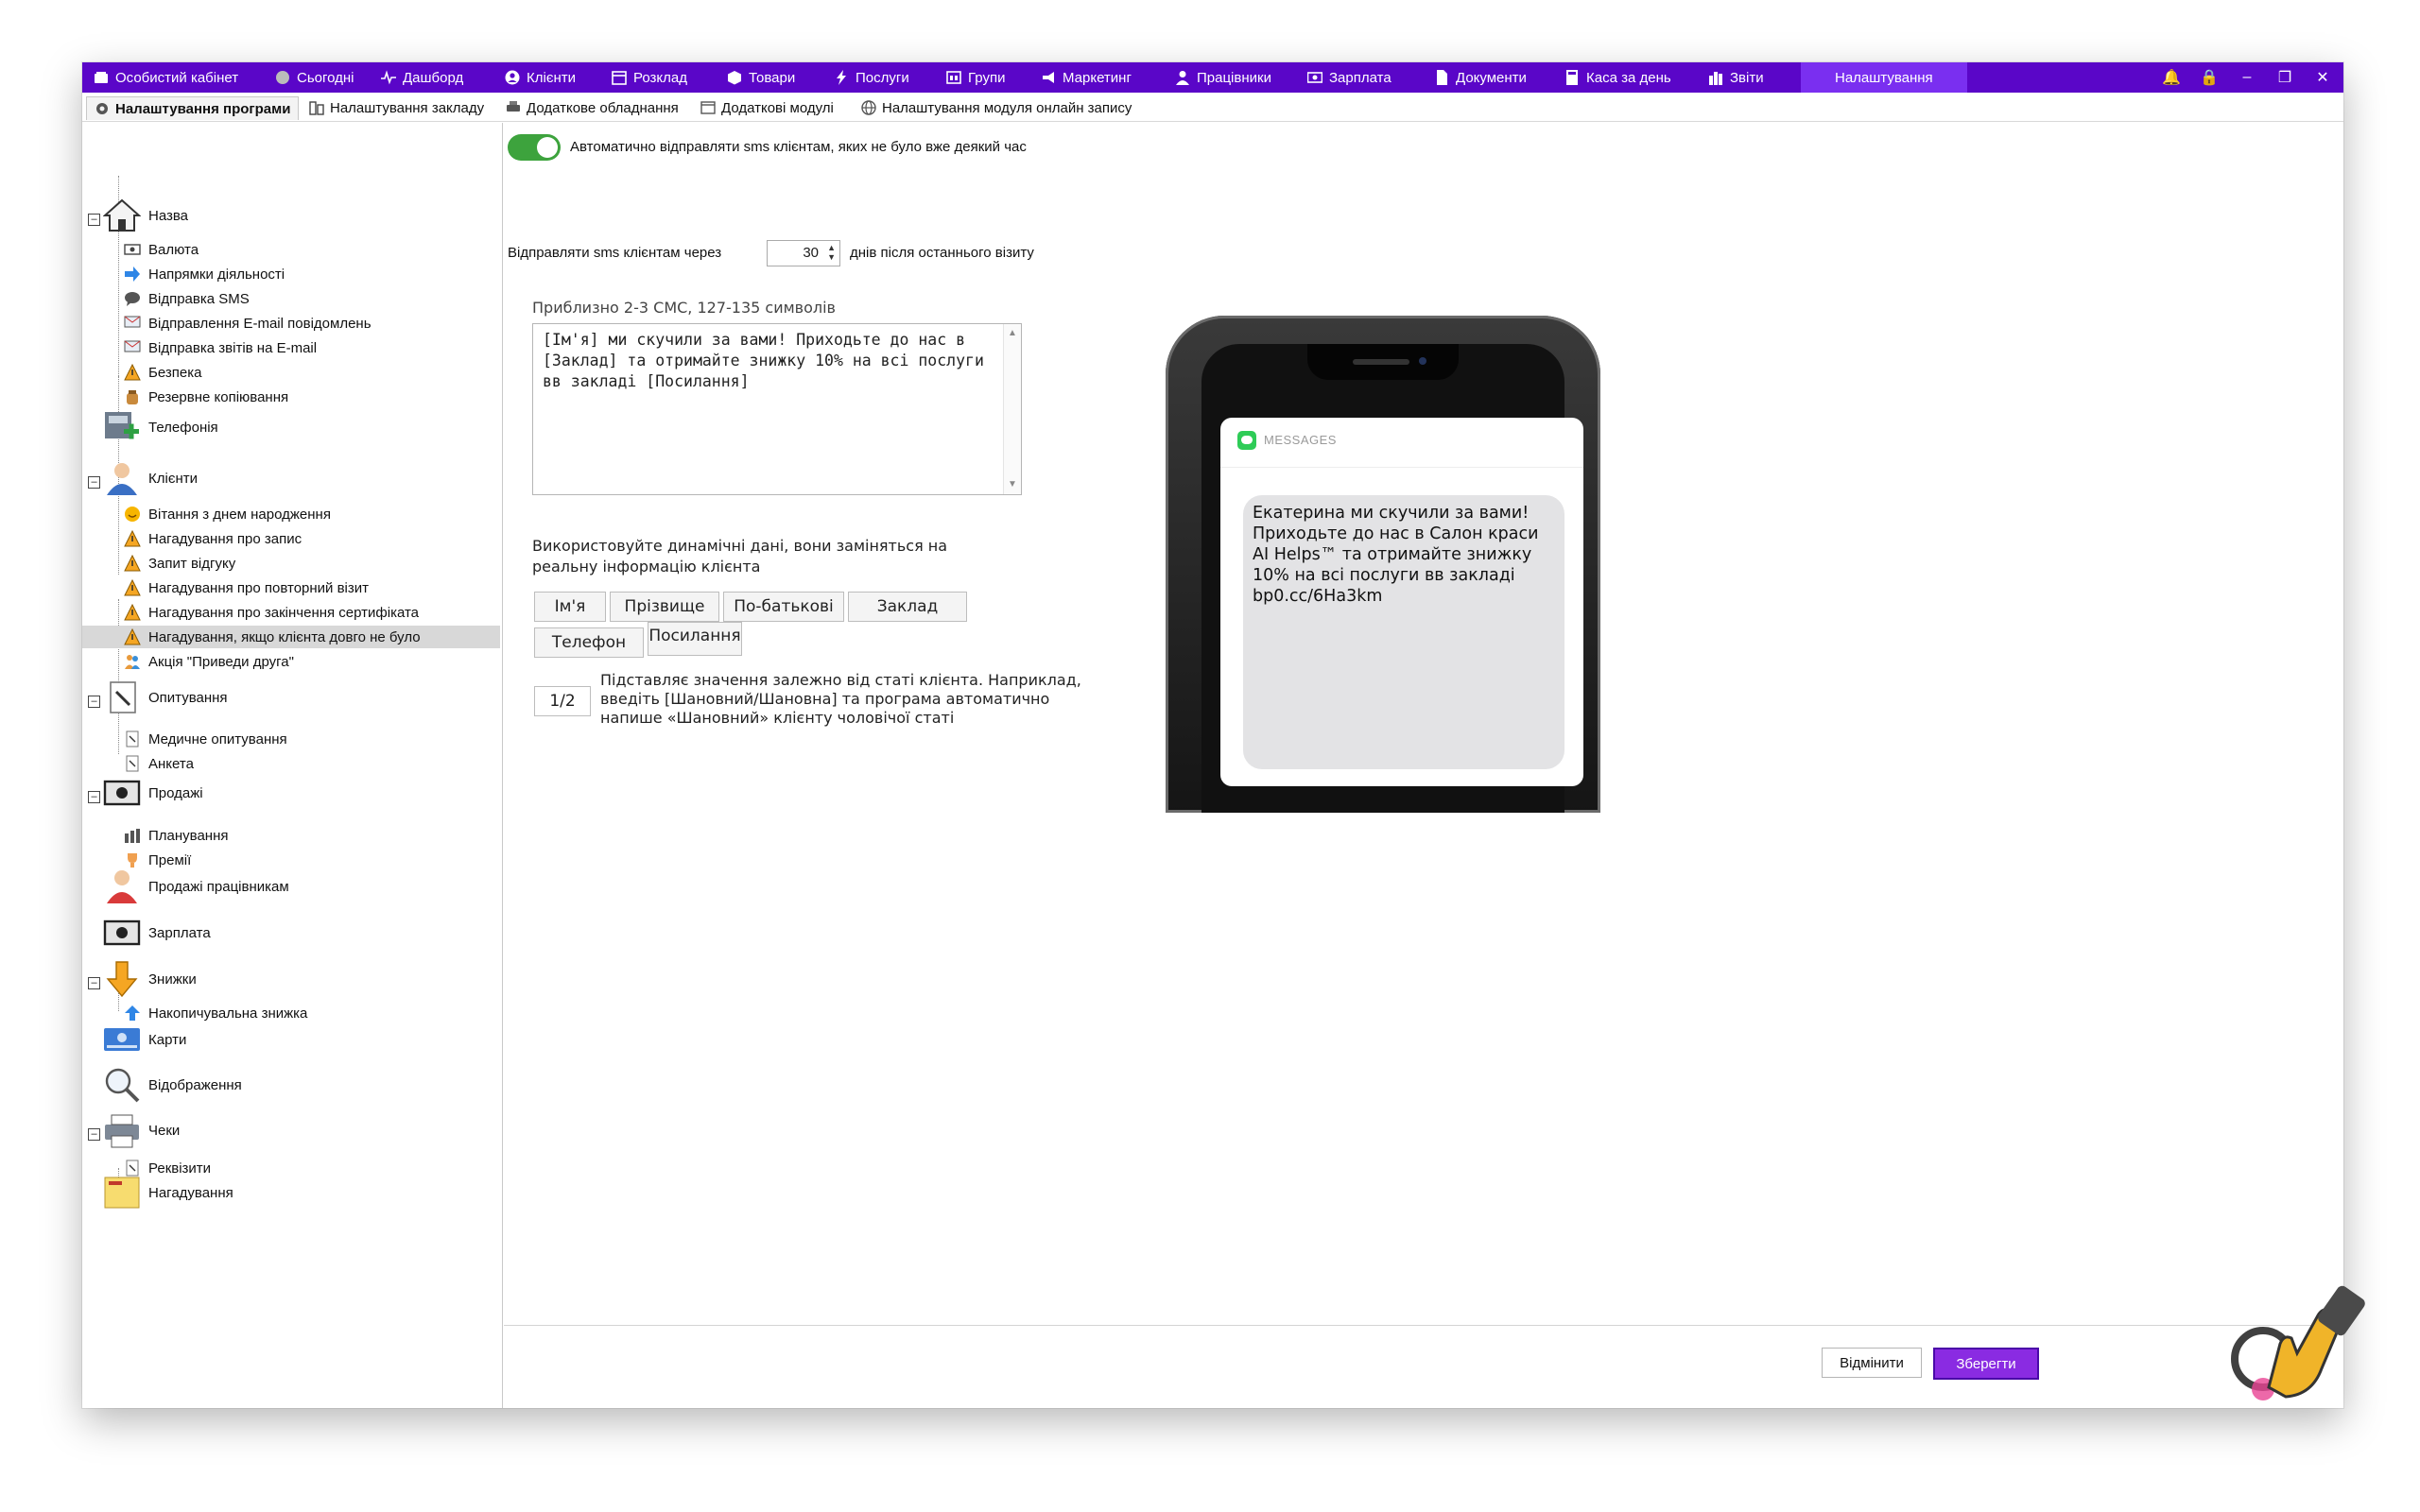 This screenshot has height=1512, width=2420. What do you see at coordinates (976, 77) in the screenshot?
I see `menu-groups: Групи` at bounding box center [976, 77].